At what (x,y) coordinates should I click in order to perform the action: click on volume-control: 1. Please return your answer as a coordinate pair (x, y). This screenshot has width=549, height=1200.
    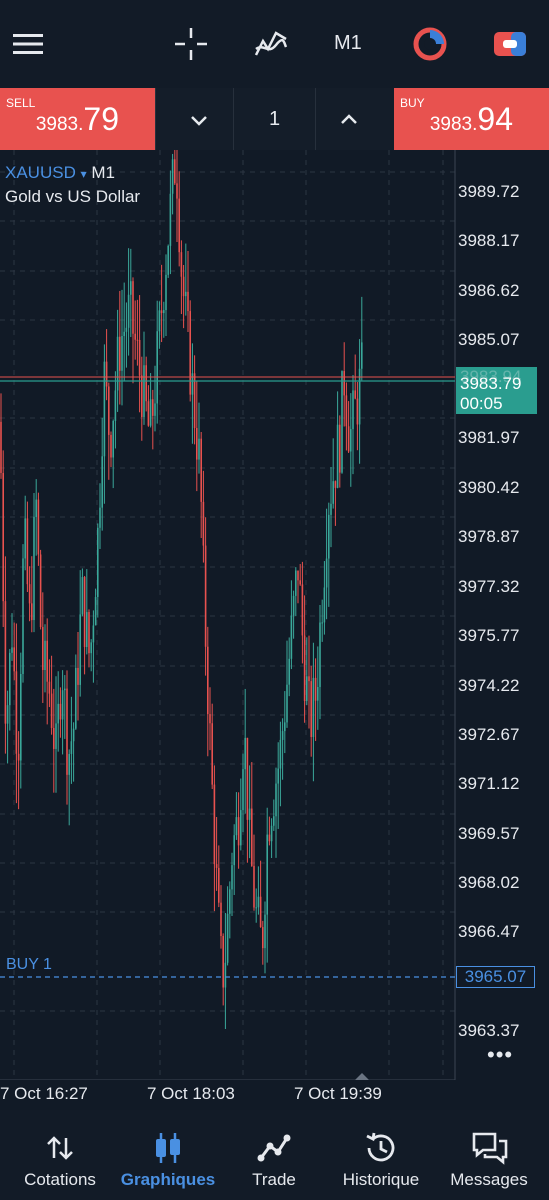
    Looking at the image, I should click on (274, 119).